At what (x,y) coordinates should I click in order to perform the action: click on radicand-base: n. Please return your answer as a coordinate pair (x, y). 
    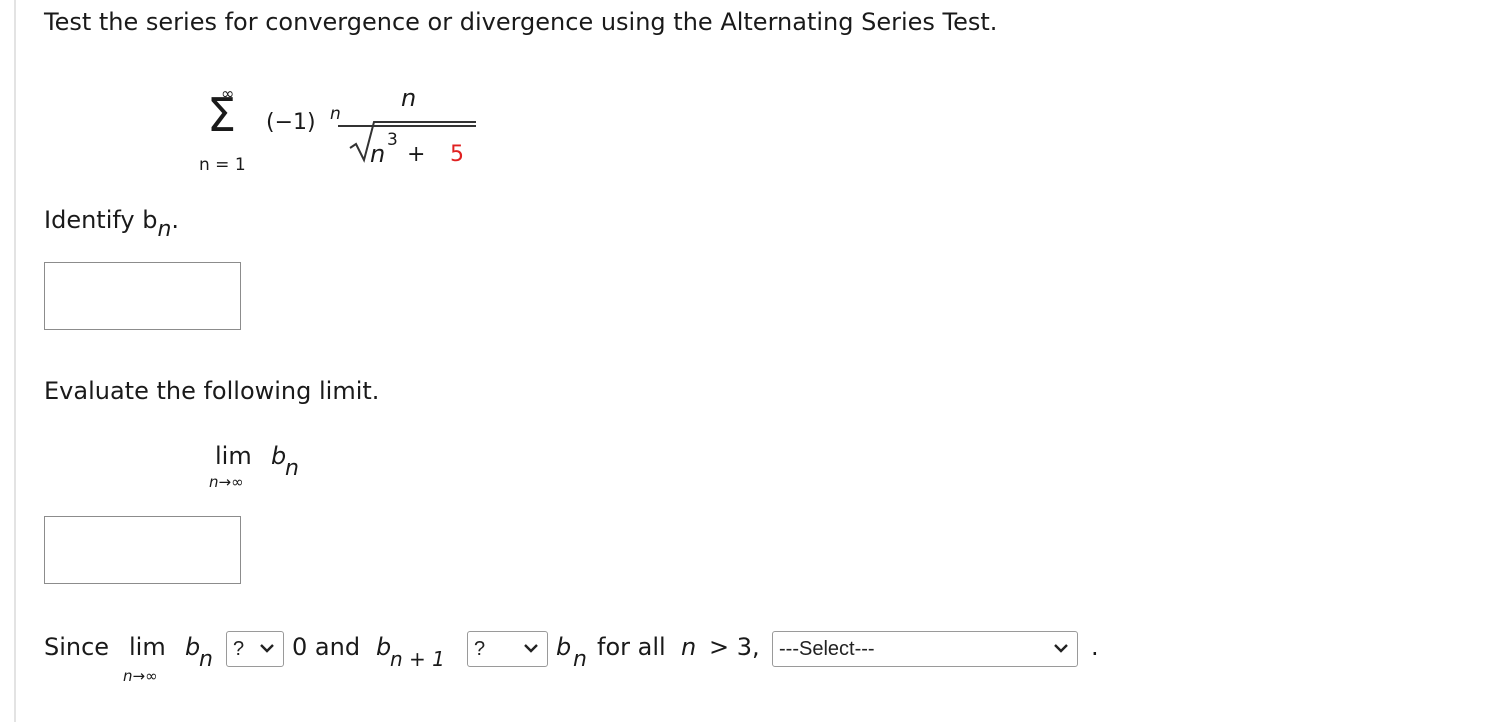
    Looking at the image, I should click on (378, 154).